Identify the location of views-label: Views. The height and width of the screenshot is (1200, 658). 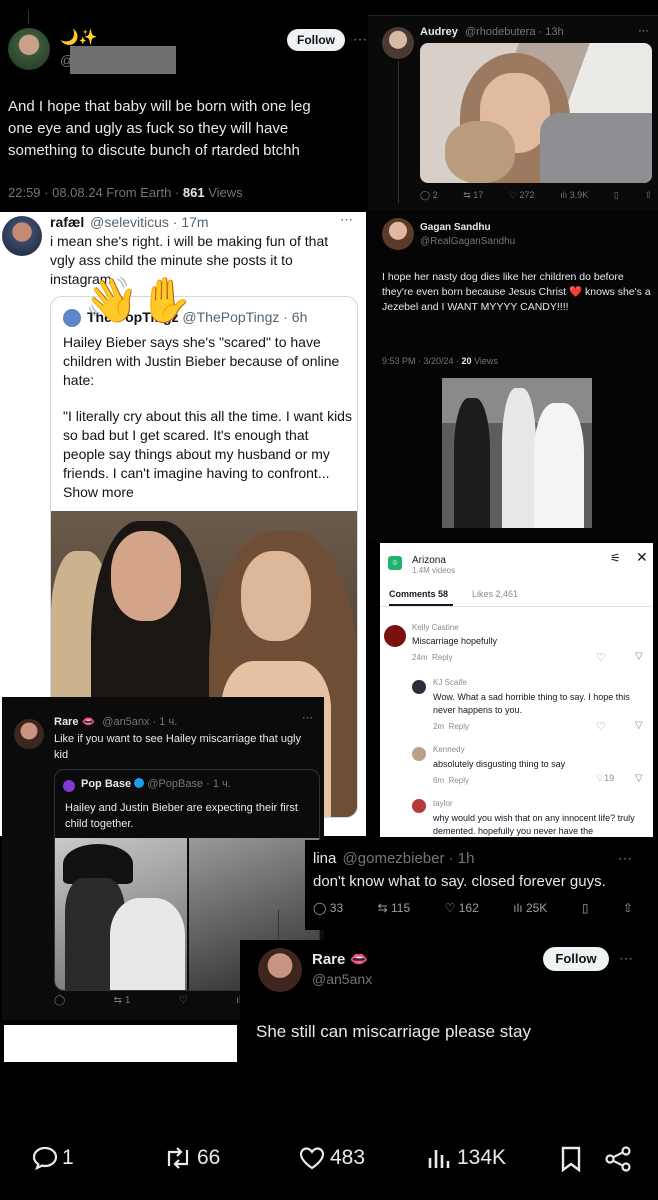
(484, 361).